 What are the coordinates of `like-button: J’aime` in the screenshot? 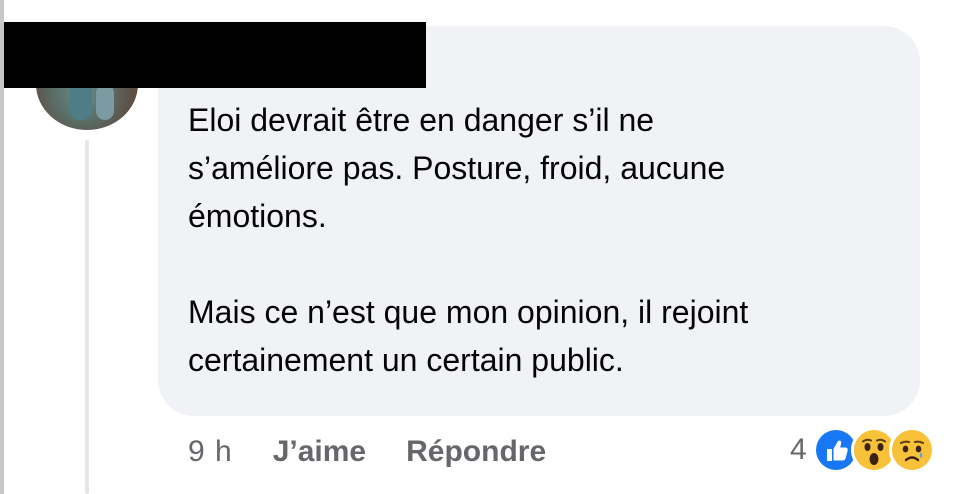 It's located at (319, 452).